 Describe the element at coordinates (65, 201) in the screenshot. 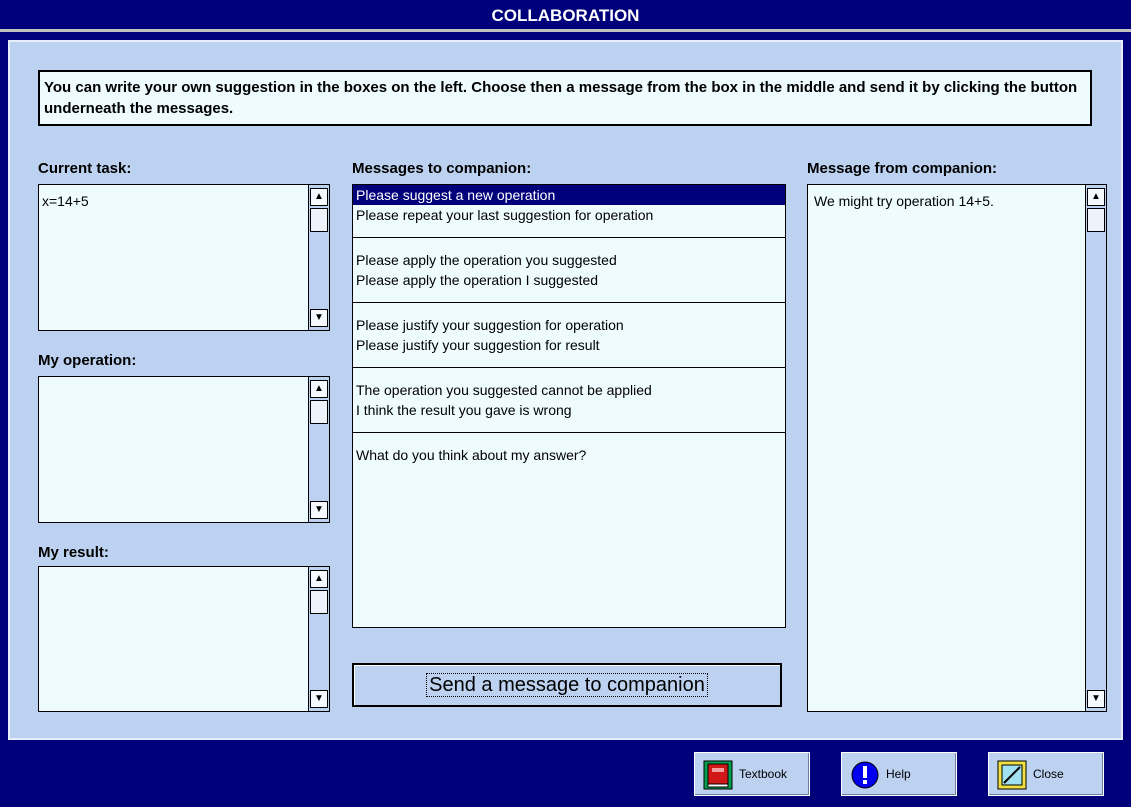

I see `current-task-value: x=14+5` at that location.